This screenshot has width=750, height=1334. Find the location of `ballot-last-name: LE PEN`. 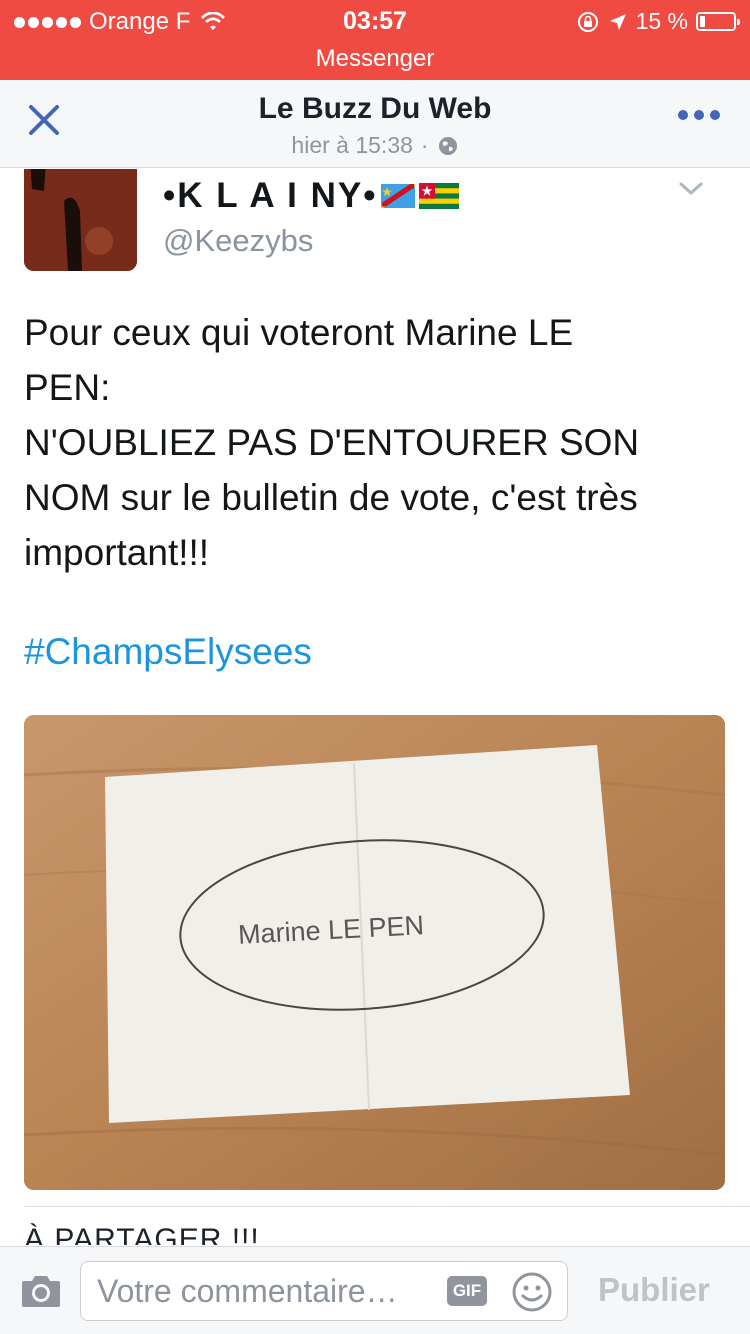

ballot-last-name: LE PEN is located at coordinates (376, 928).